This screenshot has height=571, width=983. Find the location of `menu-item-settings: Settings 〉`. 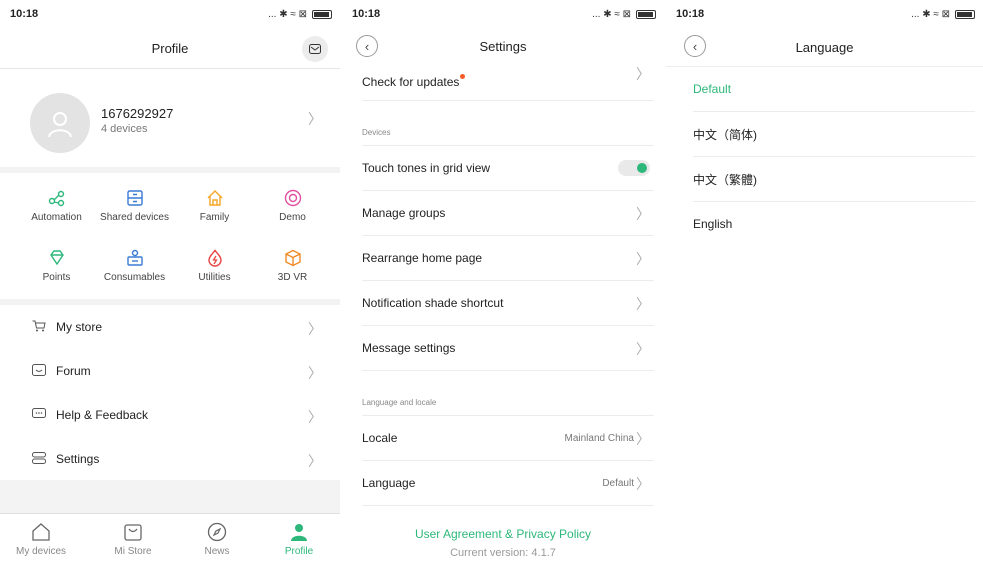

menu-item-settings: Settings 〉 is located at coordinates (170, 459).